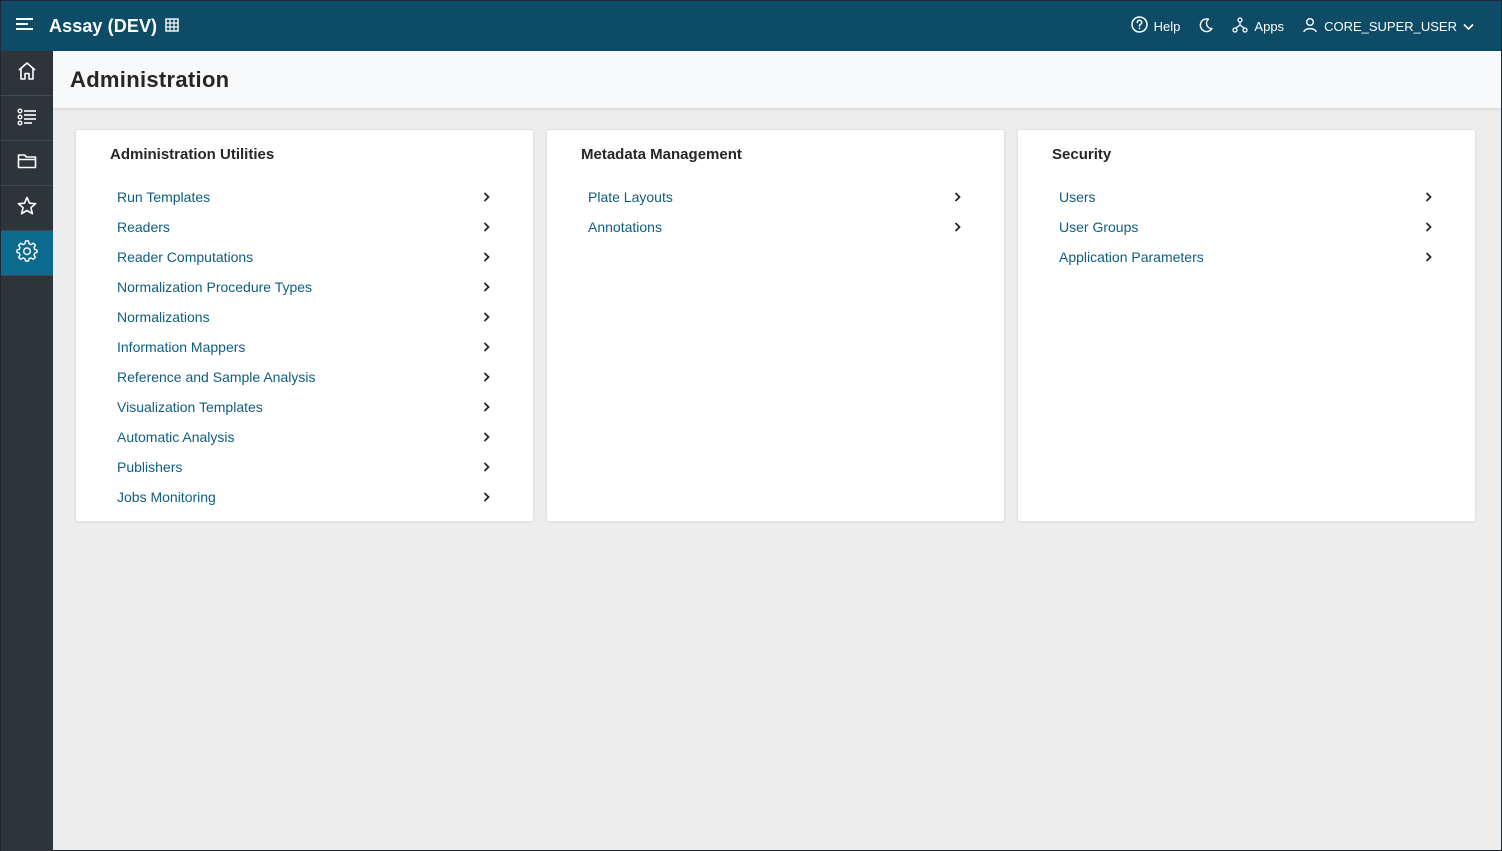 This screenshot has height=851, width=1502. What do you see at coordinates (164, 197) in the screenshot?
I see `link-label: Run Templates` at bounding box center [164, 197].